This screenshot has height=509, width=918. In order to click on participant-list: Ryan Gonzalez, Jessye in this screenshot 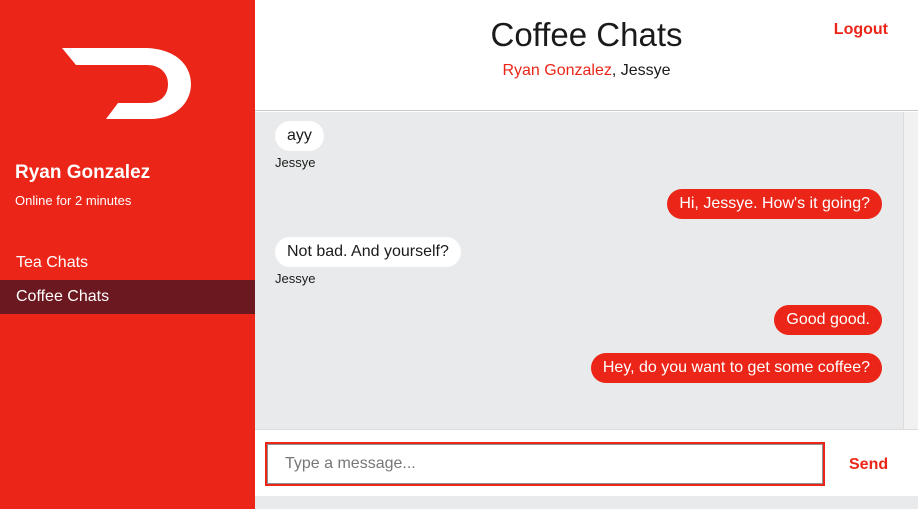, I will do `click(586, 71)`.